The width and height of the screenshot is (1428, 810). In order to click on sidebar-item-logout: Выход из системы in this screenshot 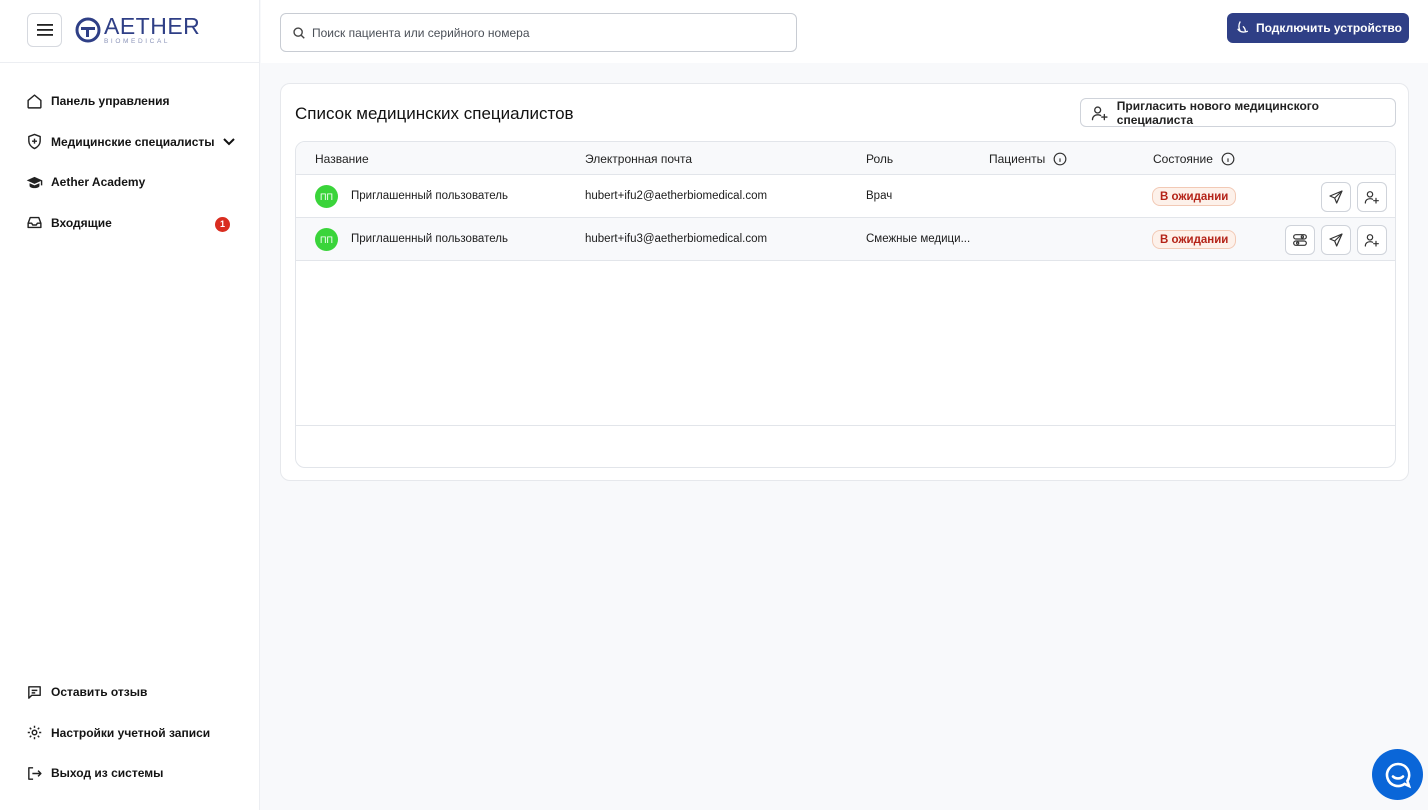, I will do `click(130, 773)`.